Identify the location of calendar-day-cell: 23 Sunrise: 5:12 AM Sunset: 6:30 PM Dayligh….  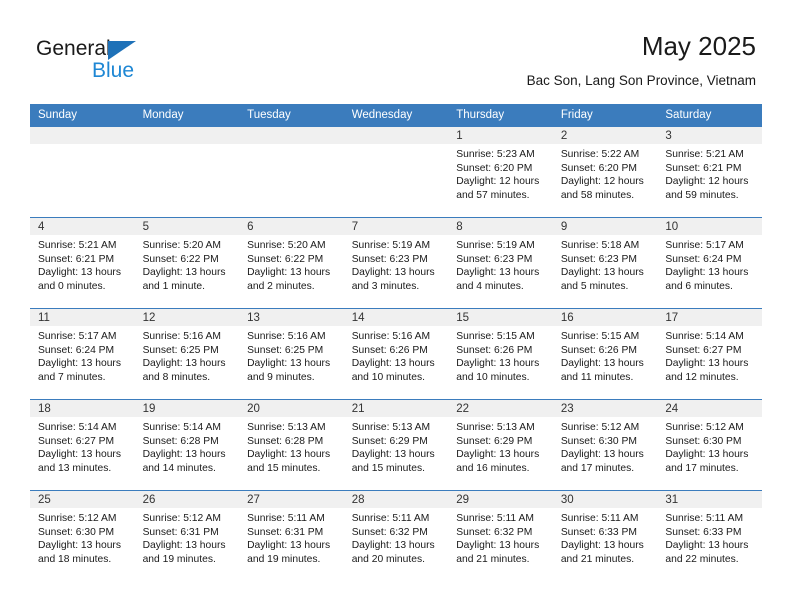
(605, 445).